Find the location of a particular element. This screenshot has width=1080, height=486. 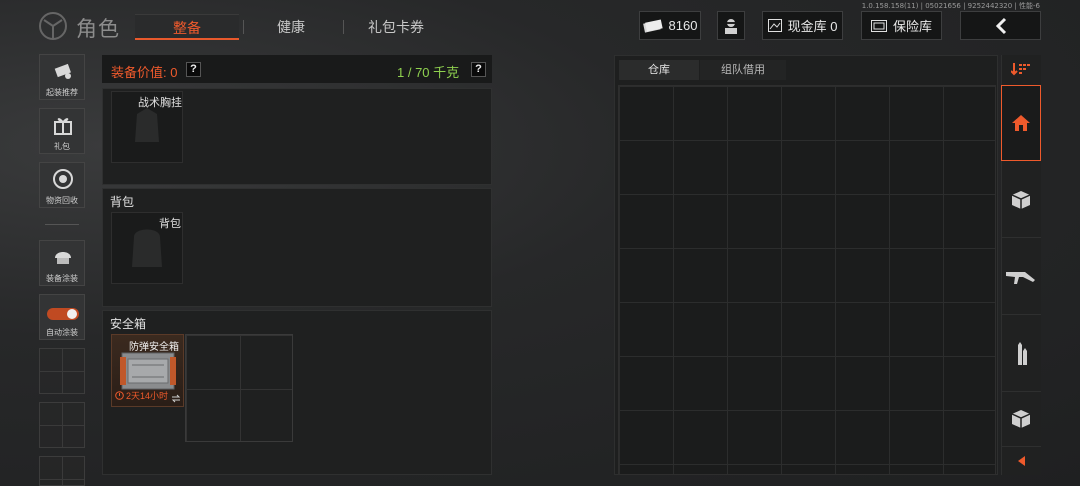

currency-display: 8160 is located at coordinates (670, 25).